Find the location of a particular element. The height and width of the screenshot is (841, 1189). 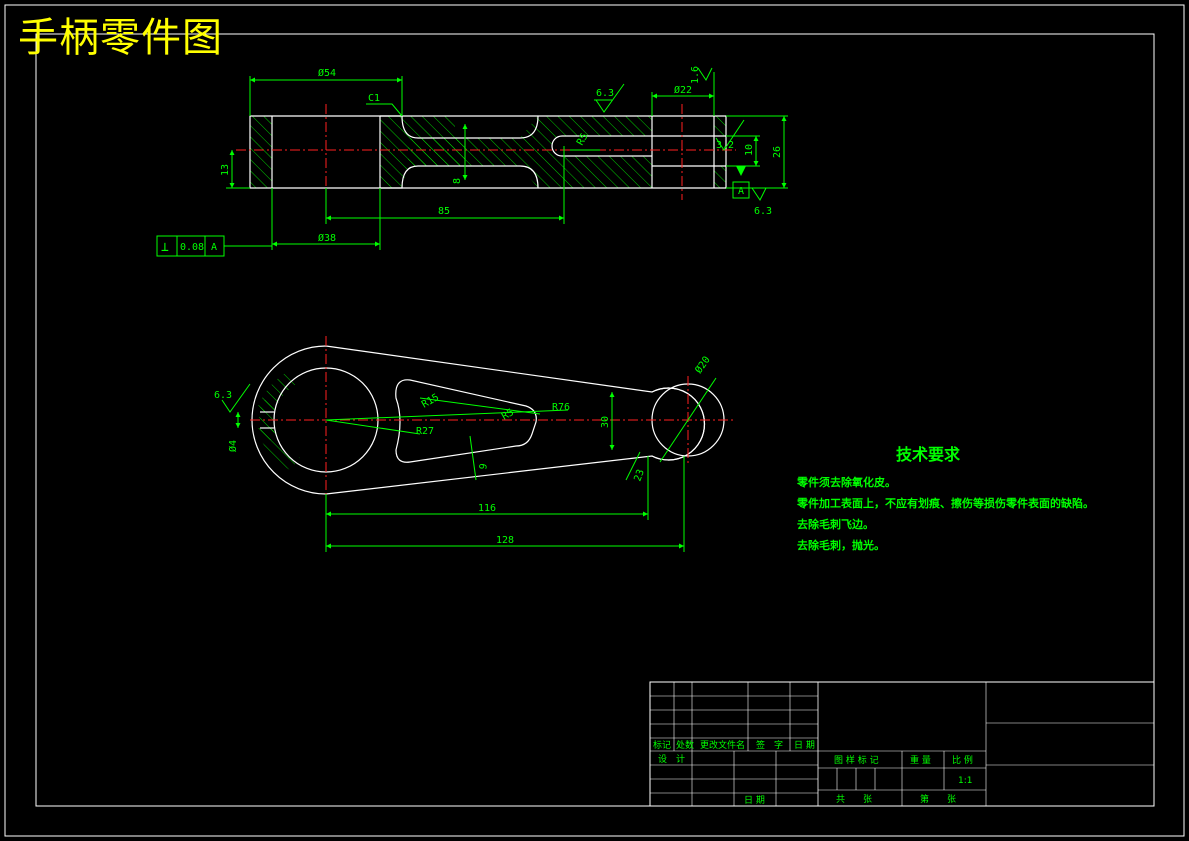

requirement-item: 去除毛刺飞边。 is located at coordinates (835, 524).